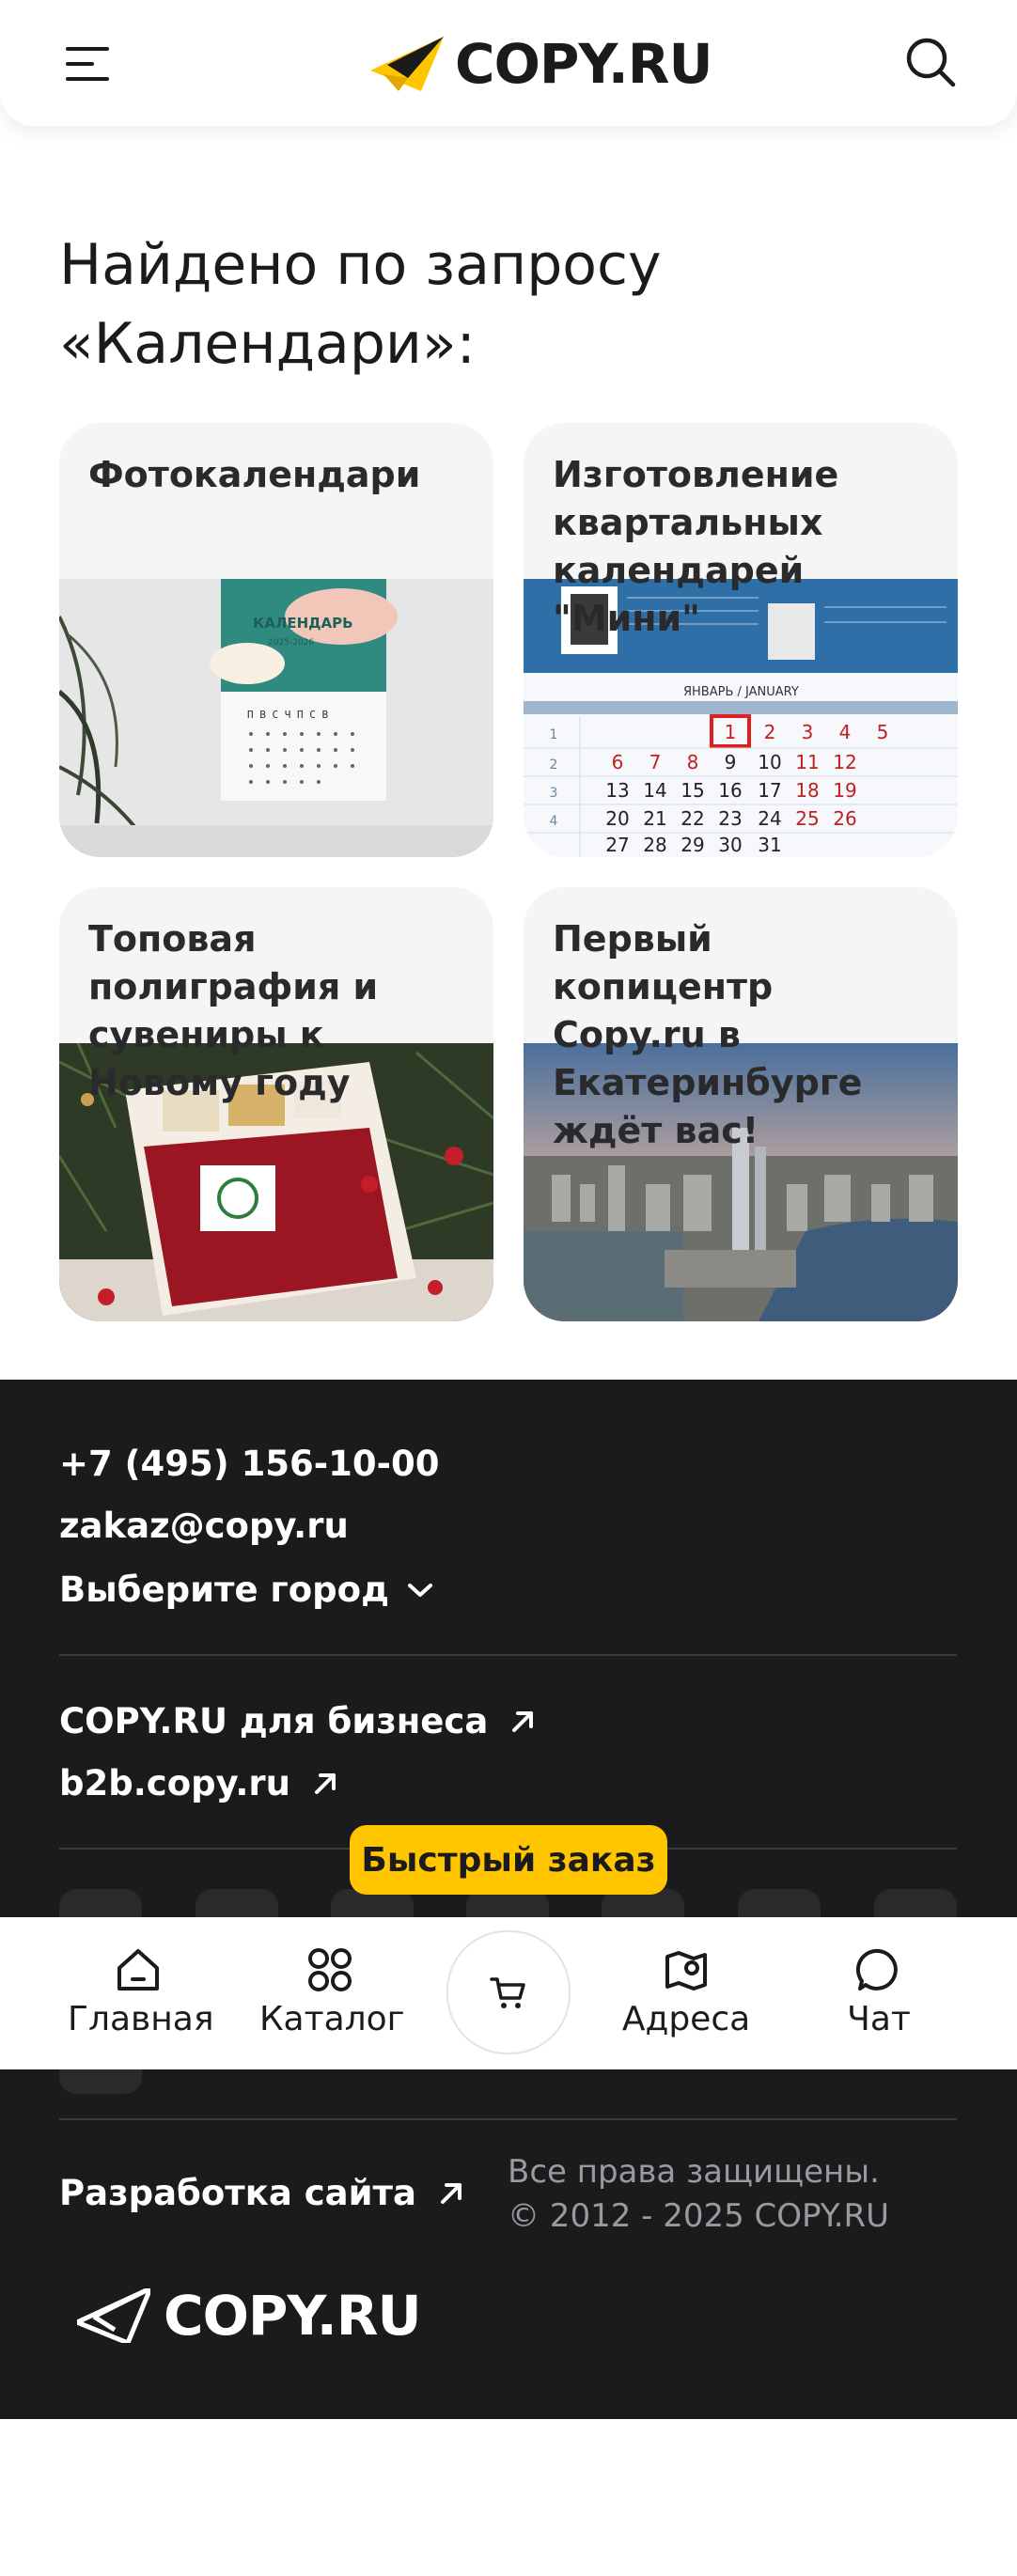 The height and width of the screenshot is (2576, 1017). What do you see at coordinates (332, 1992) in the screenshot?
I see `nav-catalog: Каталог` at bounding box center [332, 1992].